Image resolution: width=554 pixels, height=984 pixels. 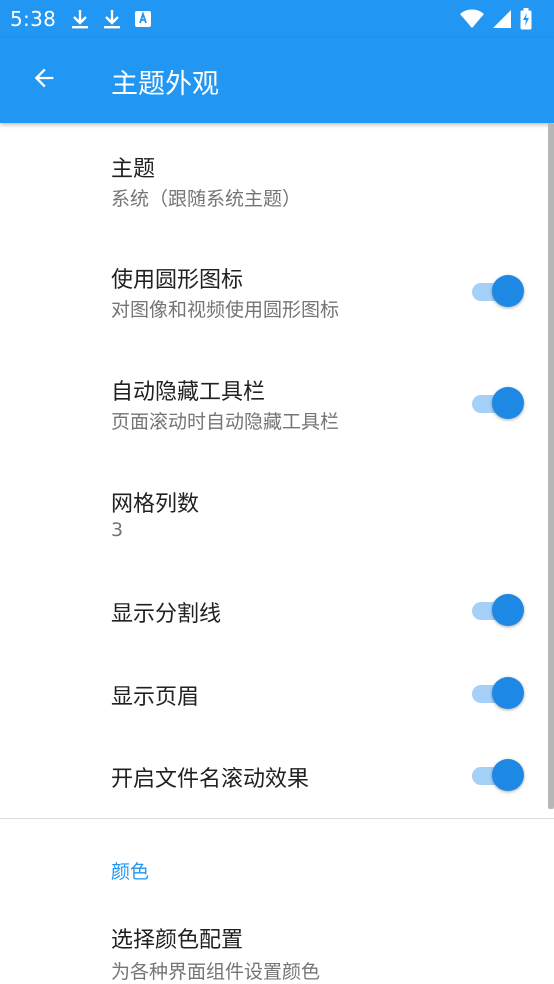 What do you see at coordinates (274, 692) in the screenshot?
I see `pref-show-header: 显示页眉` at bounding box center [274, 692].